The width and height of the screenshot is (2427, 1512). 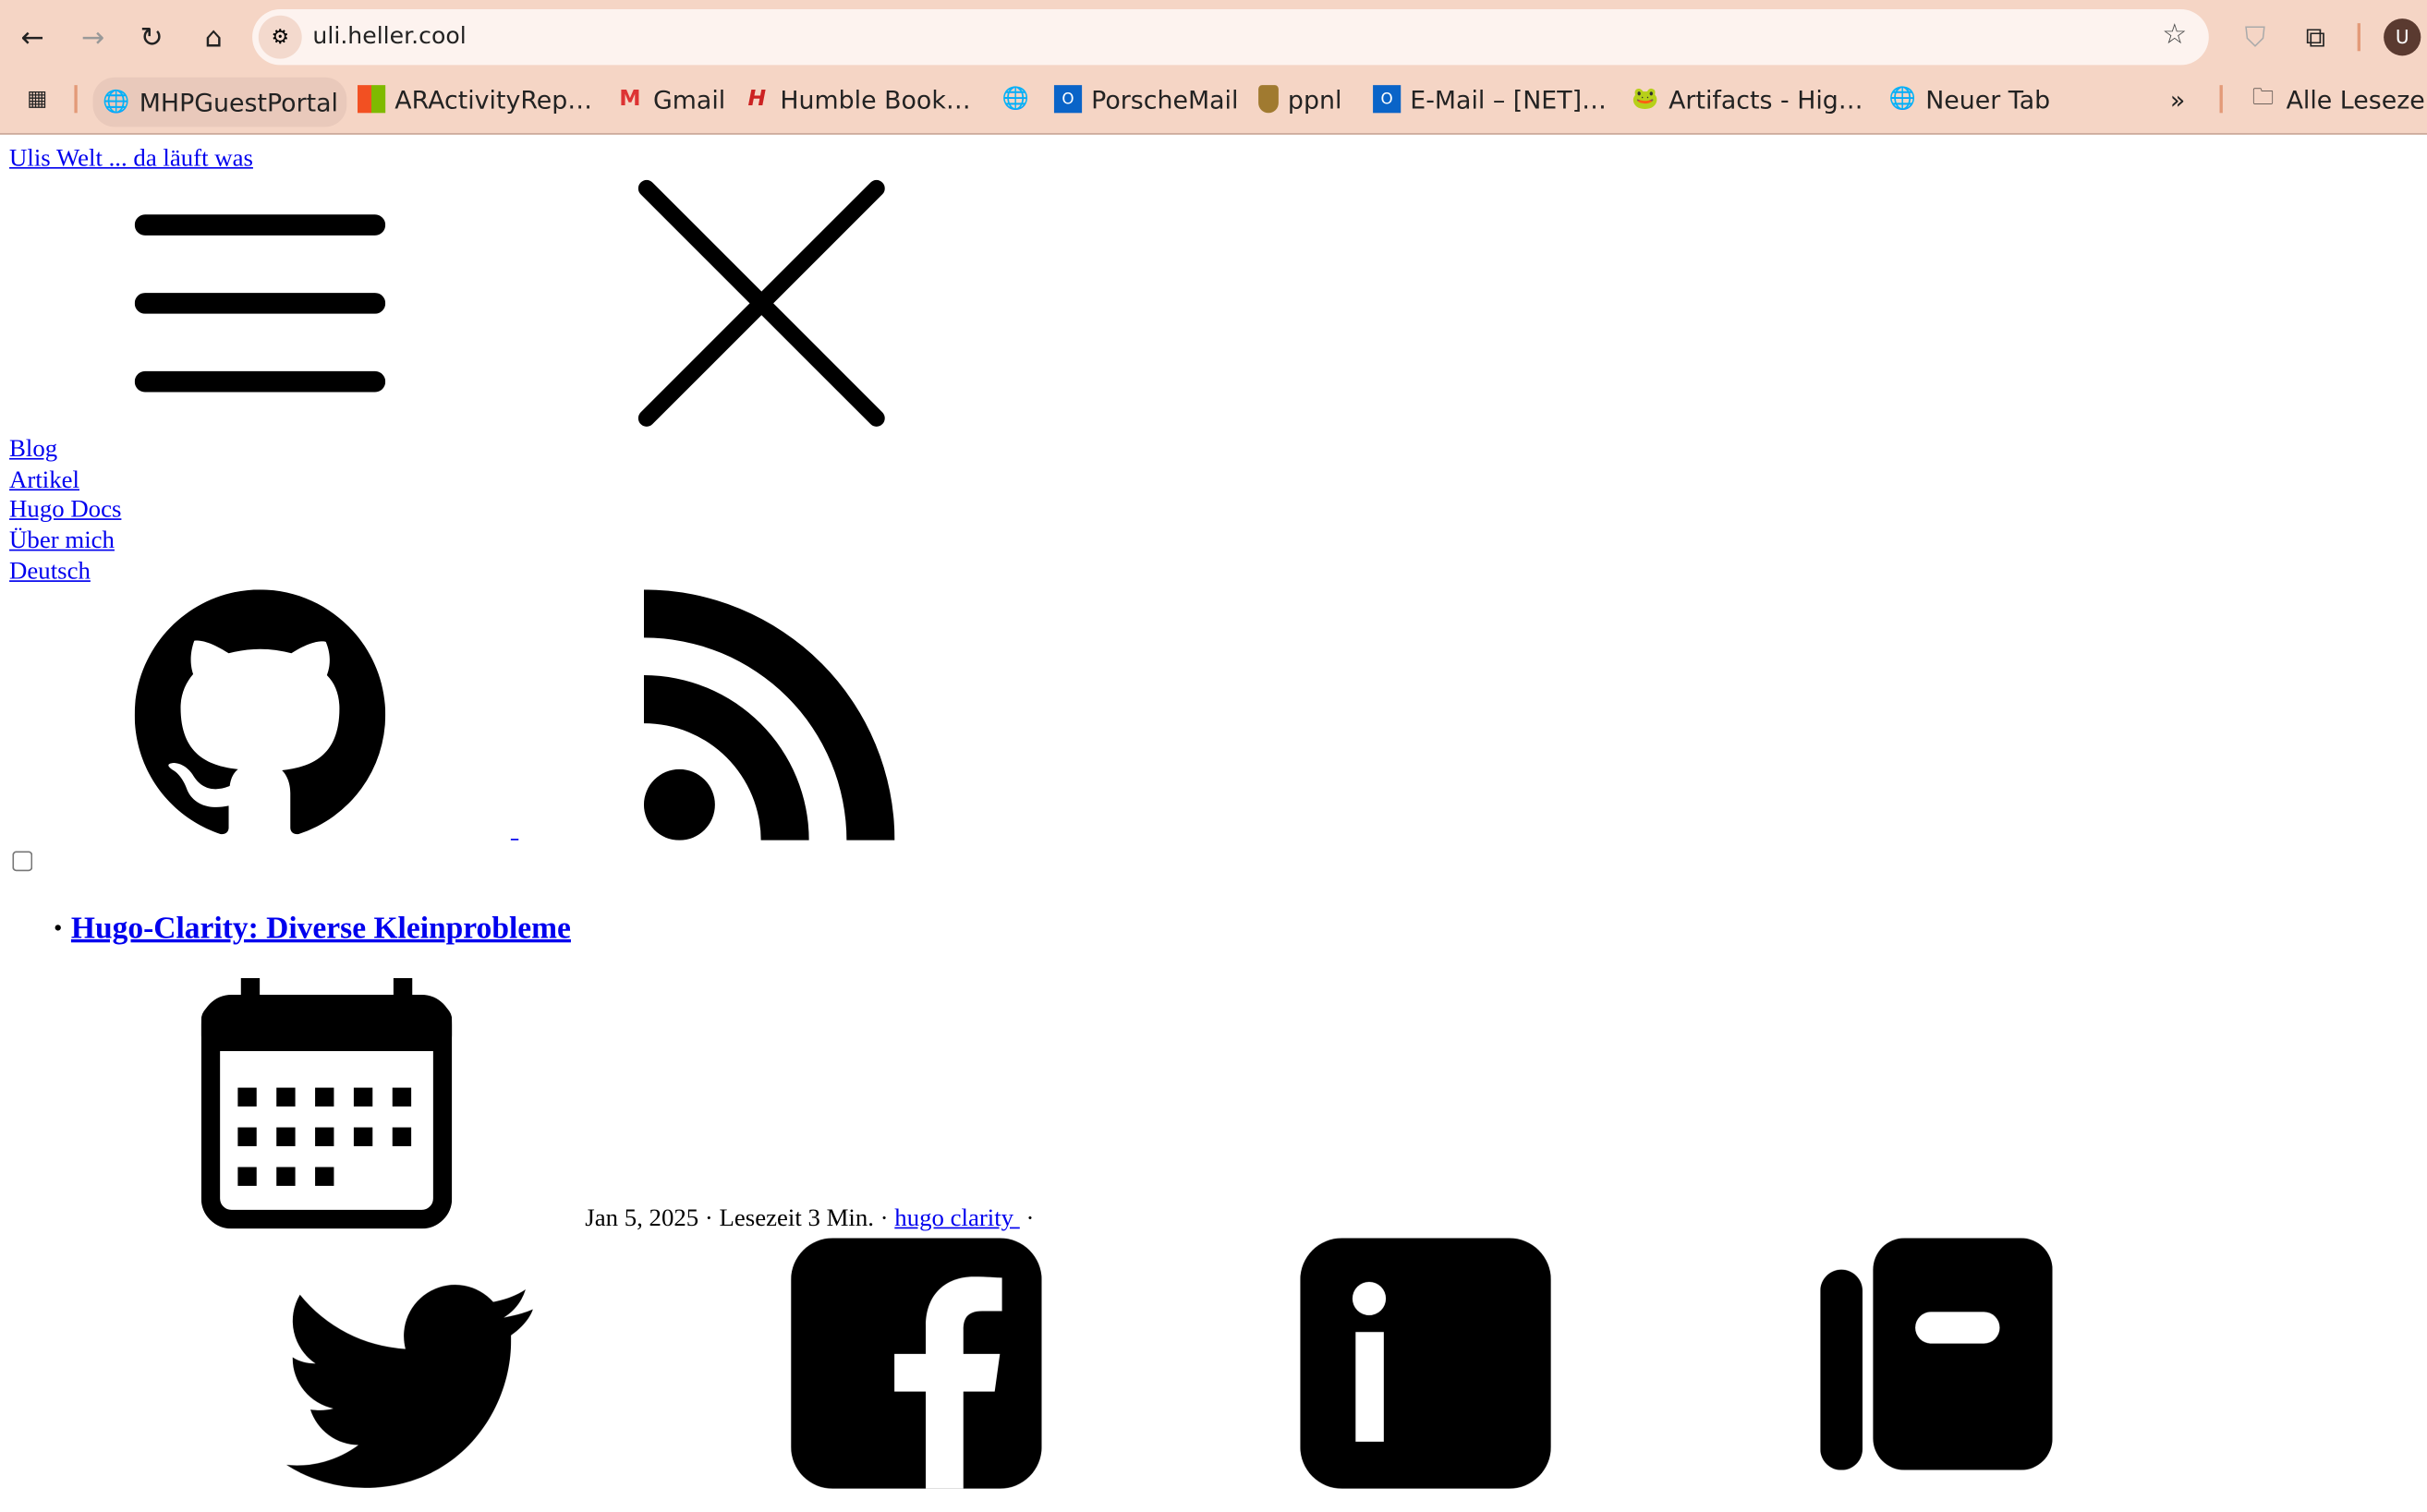 What do you see at coordinates (1969, 98) in the screenshot?
I see `bookmark-9: 🌐 Neuer Tab` at bounding box center [1969, 98].